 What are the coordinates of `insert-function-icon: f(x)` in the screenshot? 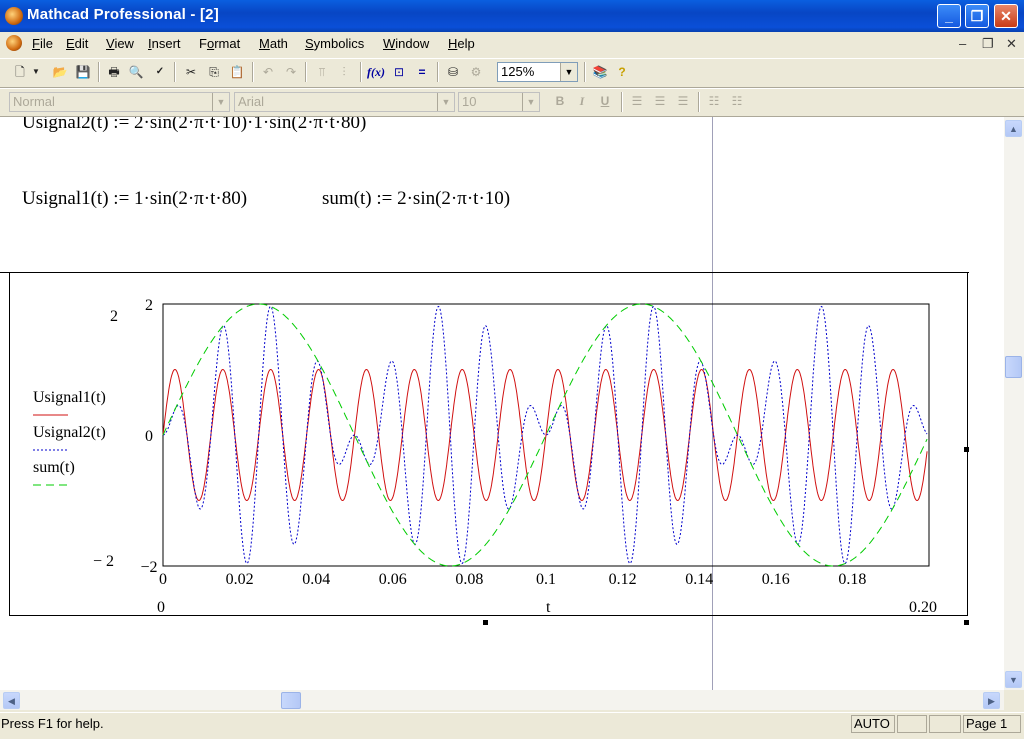 It's located at (376, 72).